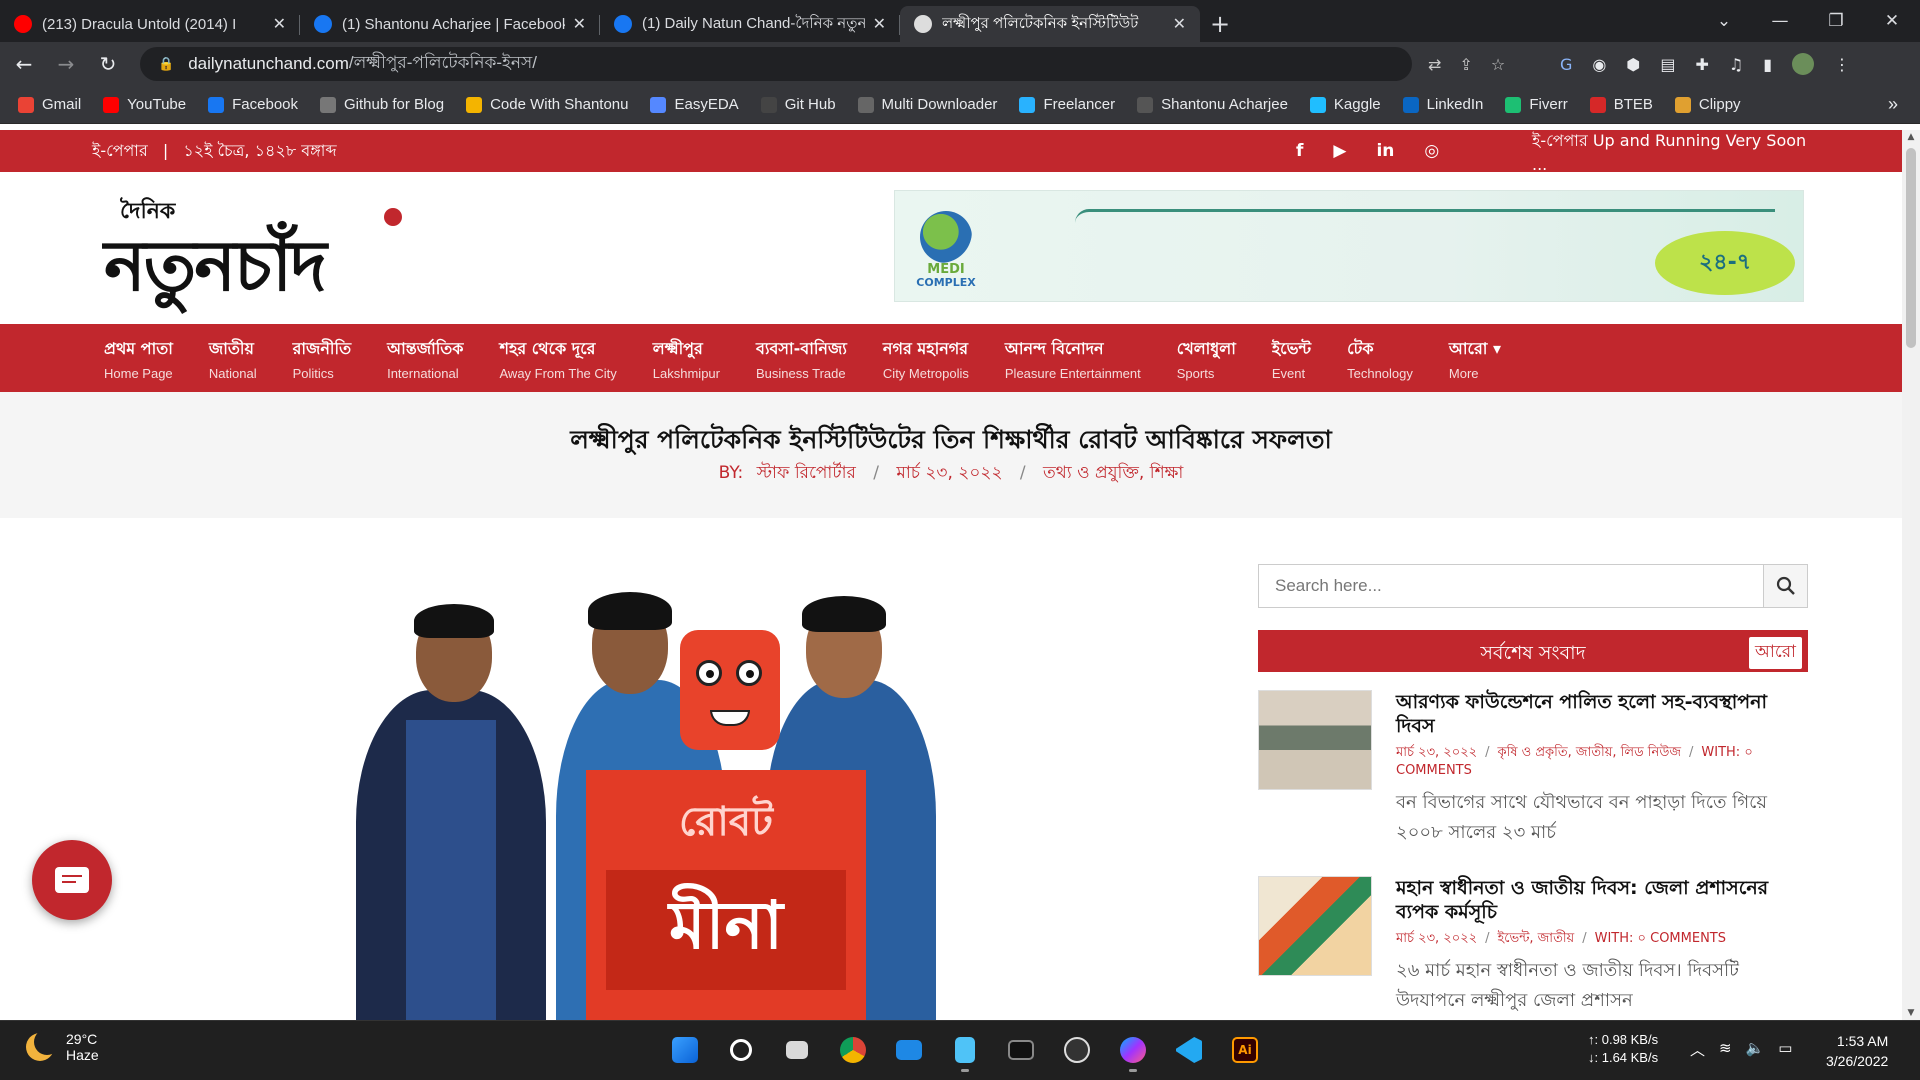 The height and width of the screenshot is (1080, 1920). Describe the element at coordinates (382, 104) in the screenshot. I see `bookmark-item: Github for Blog` at that location.